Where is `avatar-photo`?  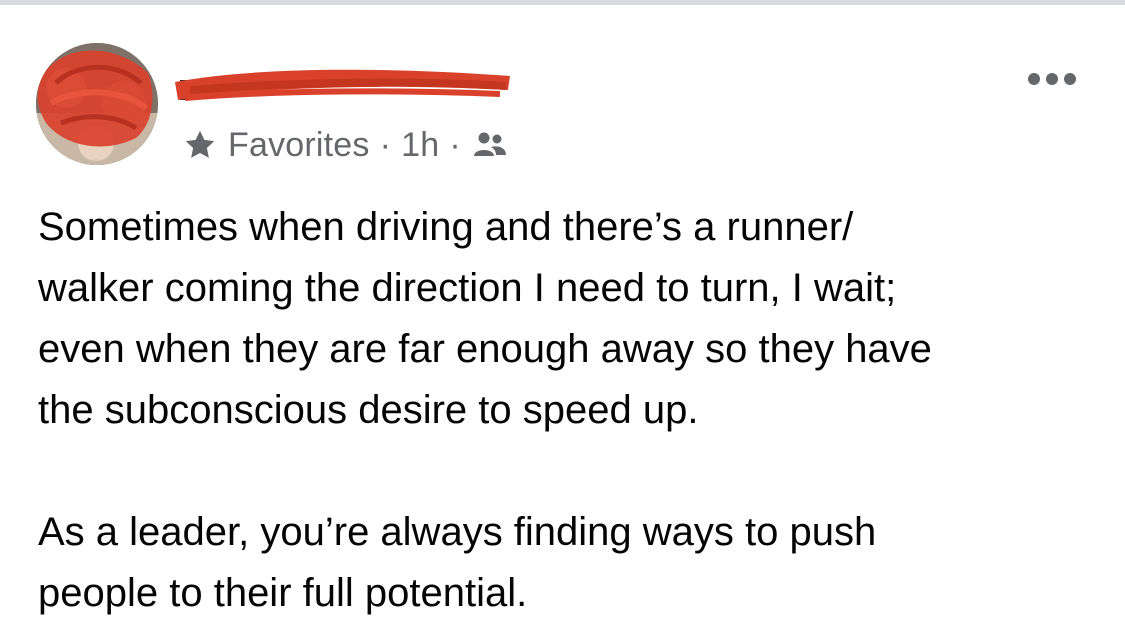
avatar-photo is located at coordinates (97, 104).